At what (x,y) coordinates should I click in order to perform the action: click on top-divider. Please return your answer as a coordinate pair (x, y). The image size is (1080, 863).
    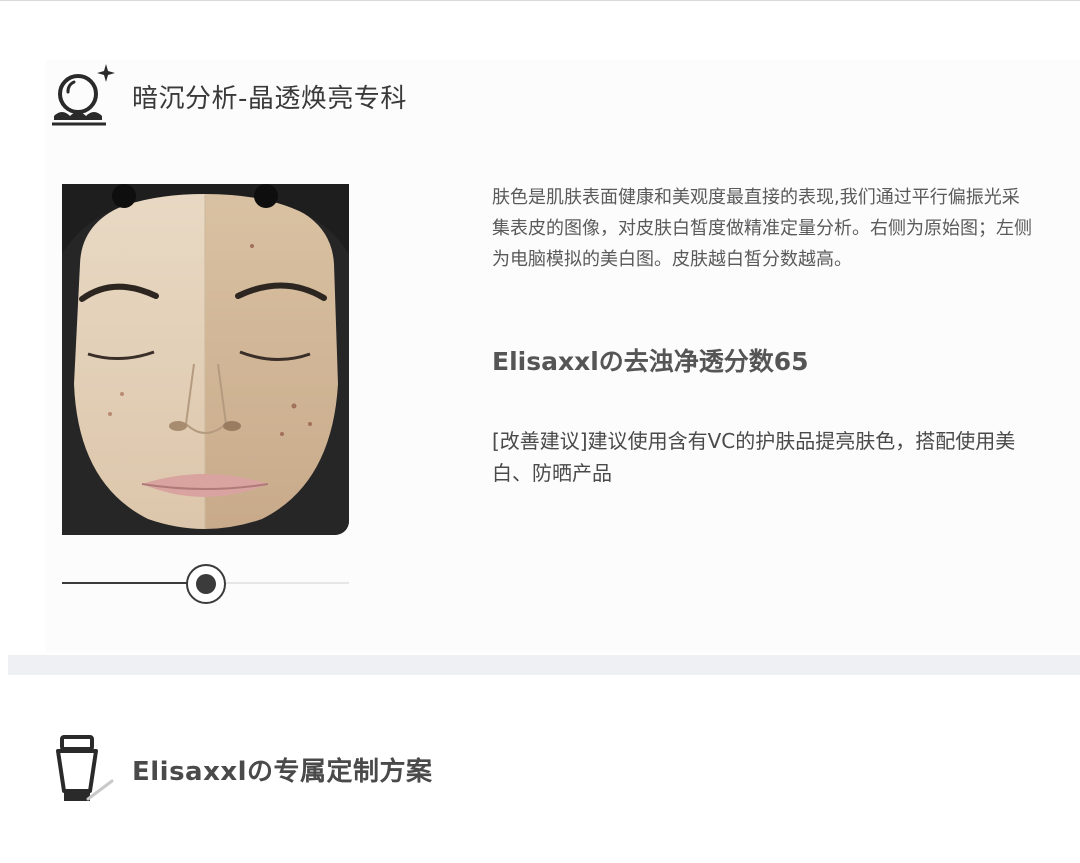
    Looking at the image, I should click on (540, 0).